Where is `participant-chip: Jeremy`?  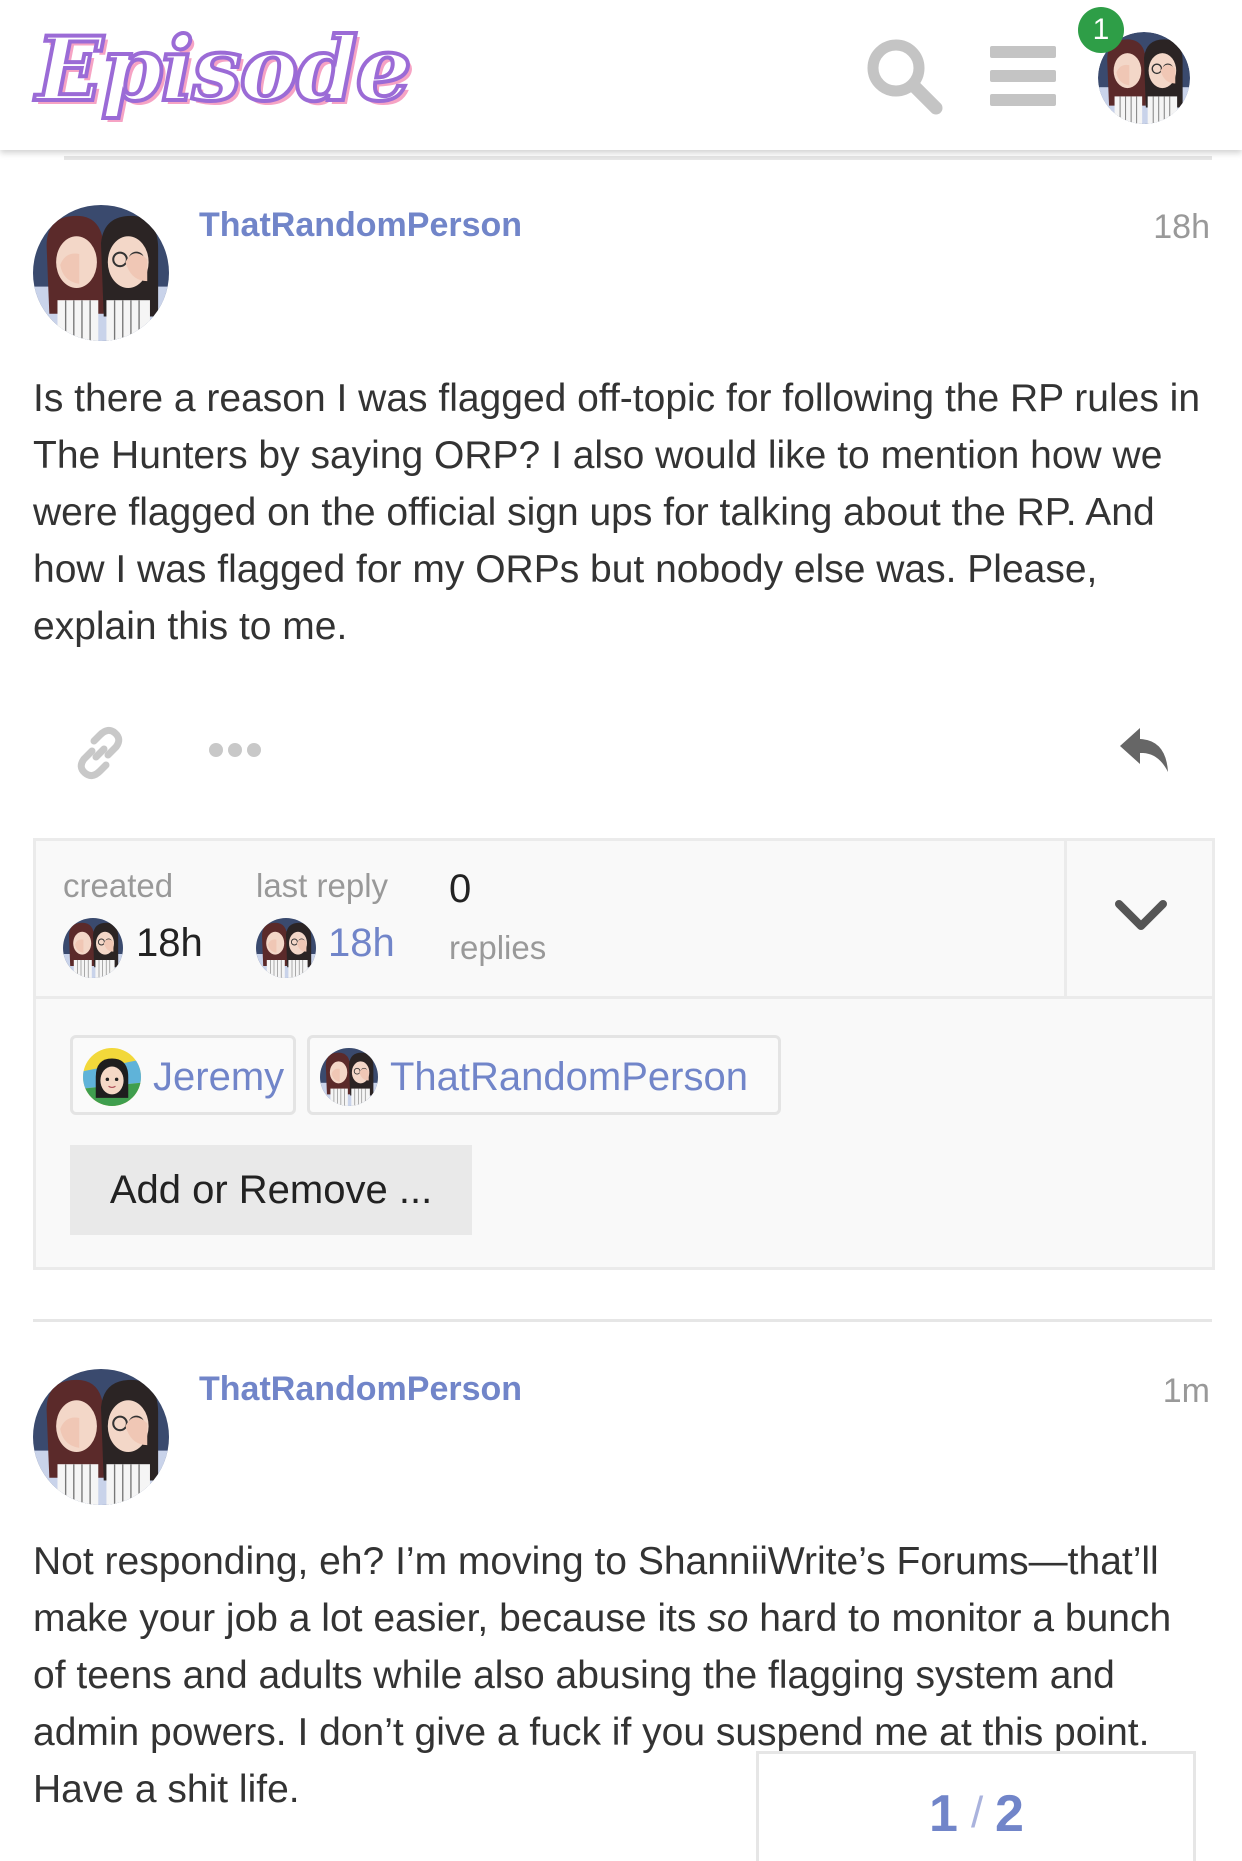
participant-chip: Jeremy is located at coordinates (183, 1075).